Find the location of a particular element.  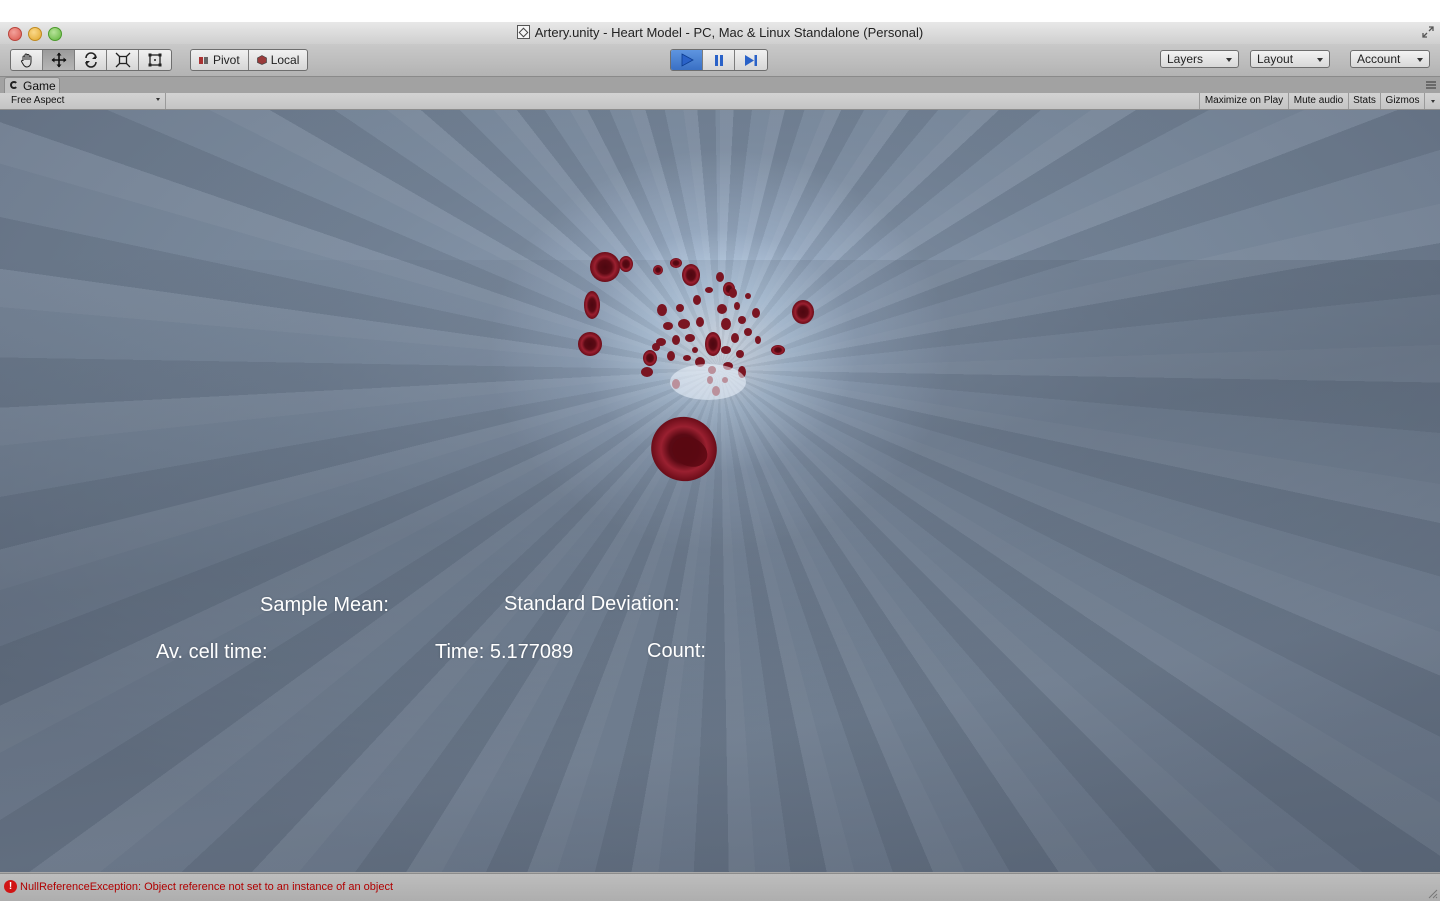

stats-toggle: Stats is located at coordinates (1364, 101).